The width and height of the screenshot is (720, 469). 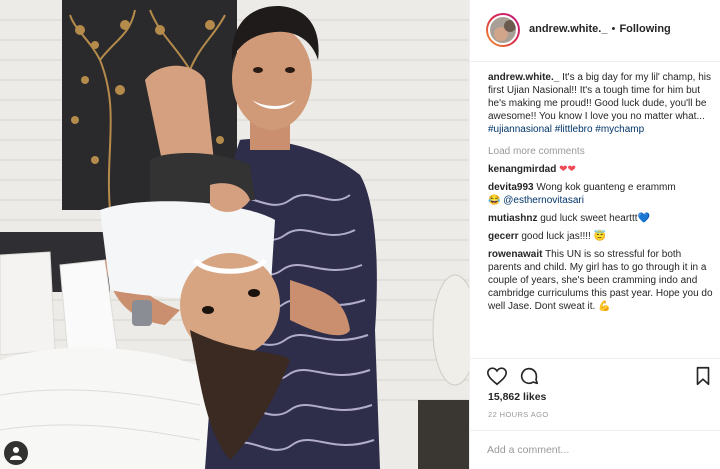 I want to click on heart-icon, so click(x=497, y=376).